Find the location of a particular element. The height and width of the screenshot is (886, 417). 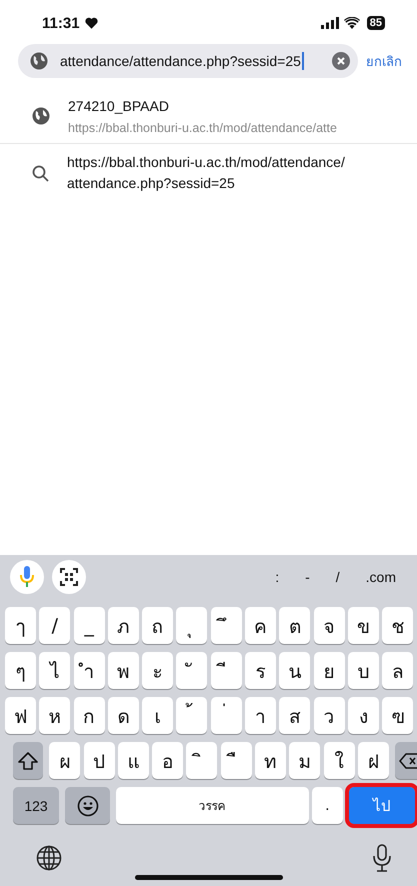

scan-button is located at coordinates (69, 577).